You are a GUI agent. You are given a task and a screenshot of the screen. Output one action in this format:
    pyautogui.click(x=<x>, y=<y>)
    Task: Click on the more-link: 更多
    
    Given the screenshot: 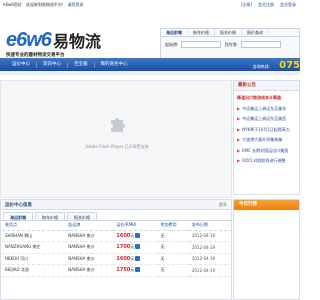 What is the action you would take?
    pyautogui.click(x=223, y=205)
    